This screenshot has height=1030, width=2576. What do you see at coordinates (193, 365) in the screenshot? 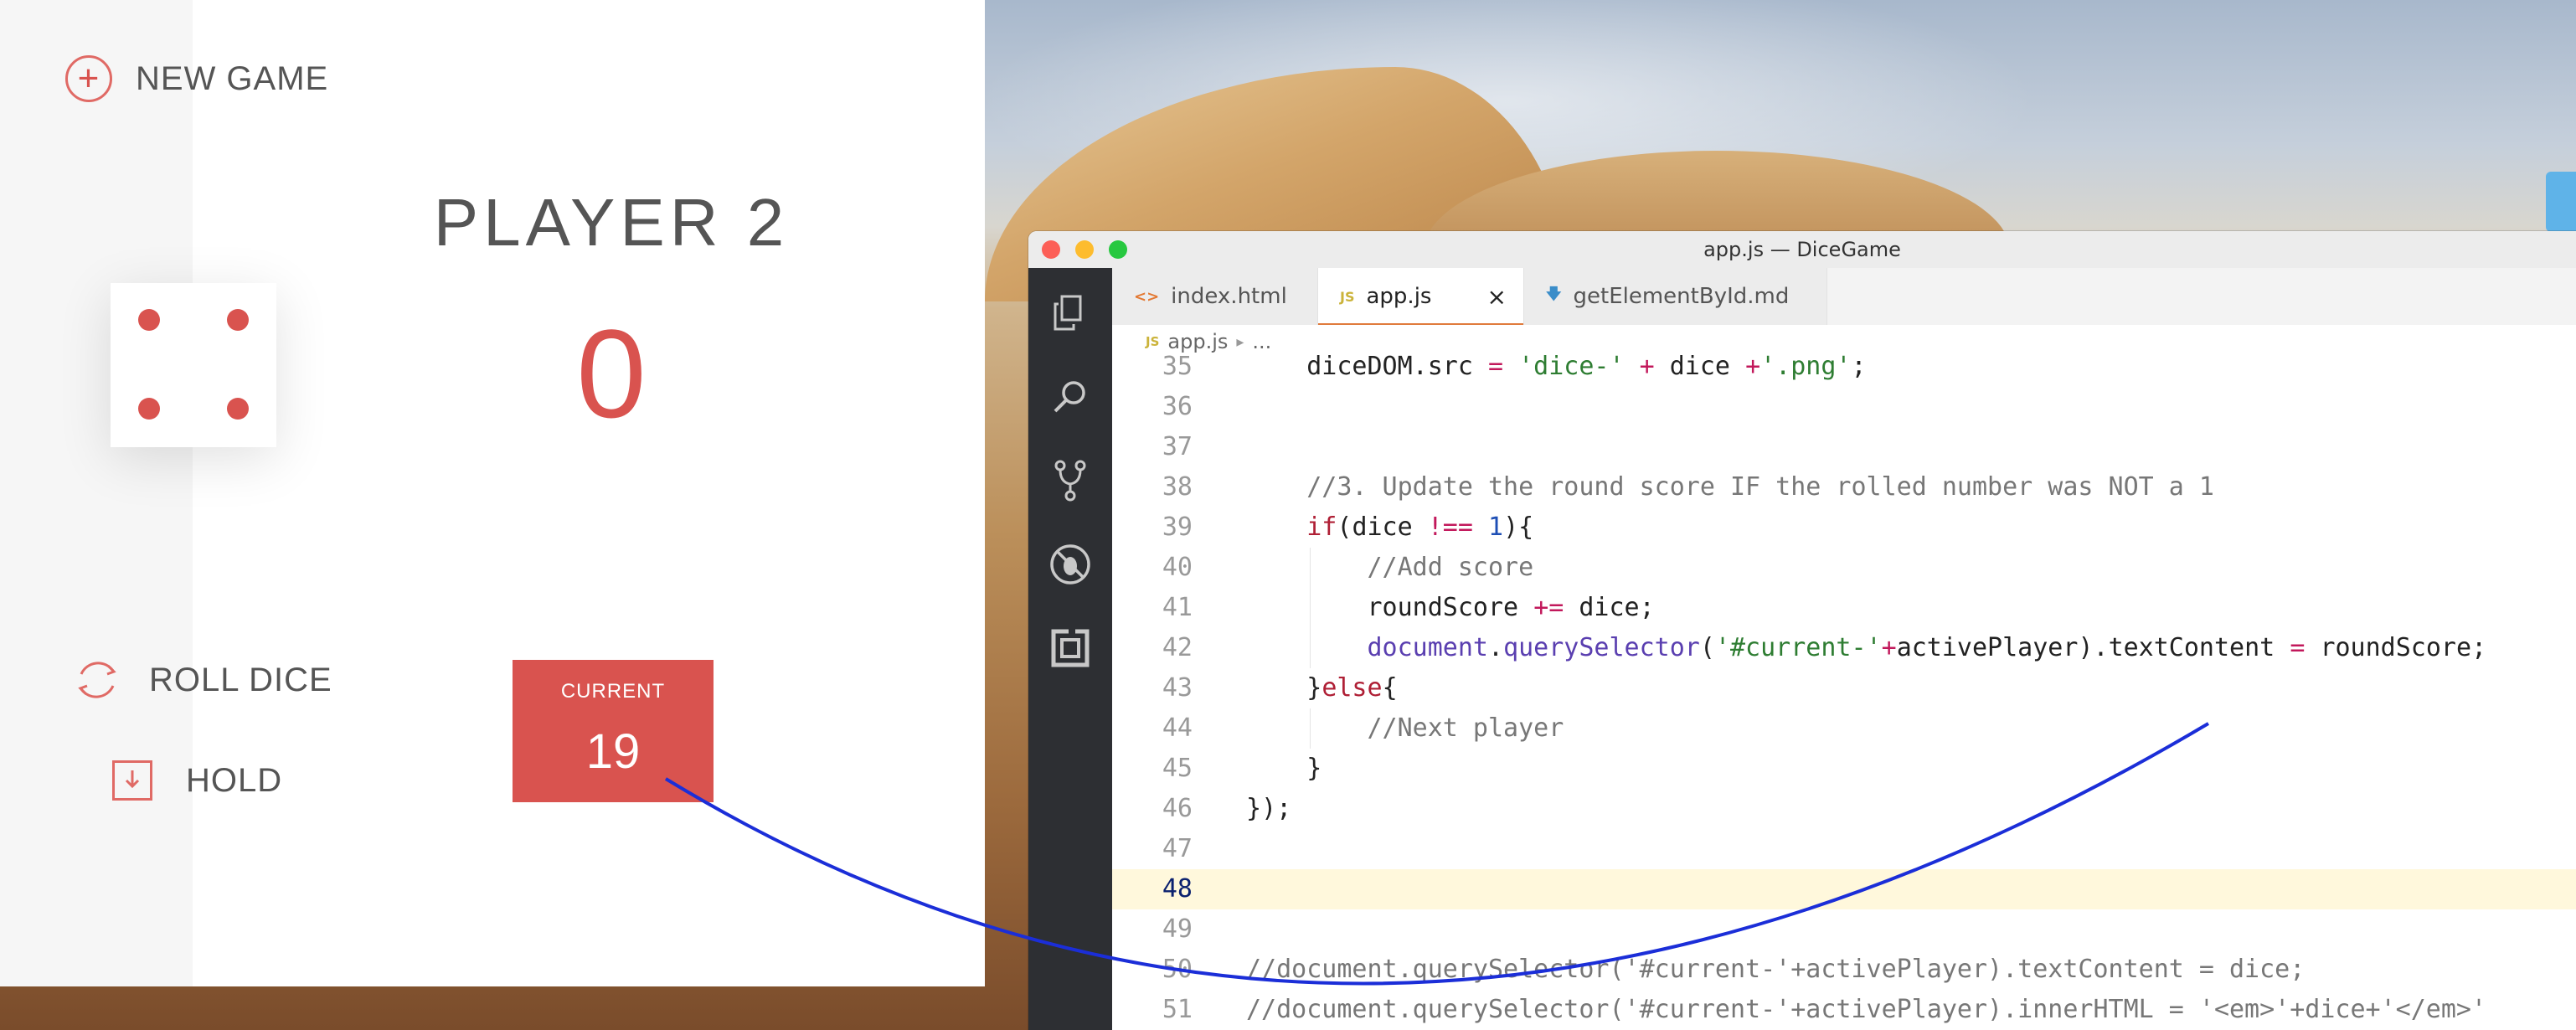
I see `dice-image` at bounding box center [193, 365].